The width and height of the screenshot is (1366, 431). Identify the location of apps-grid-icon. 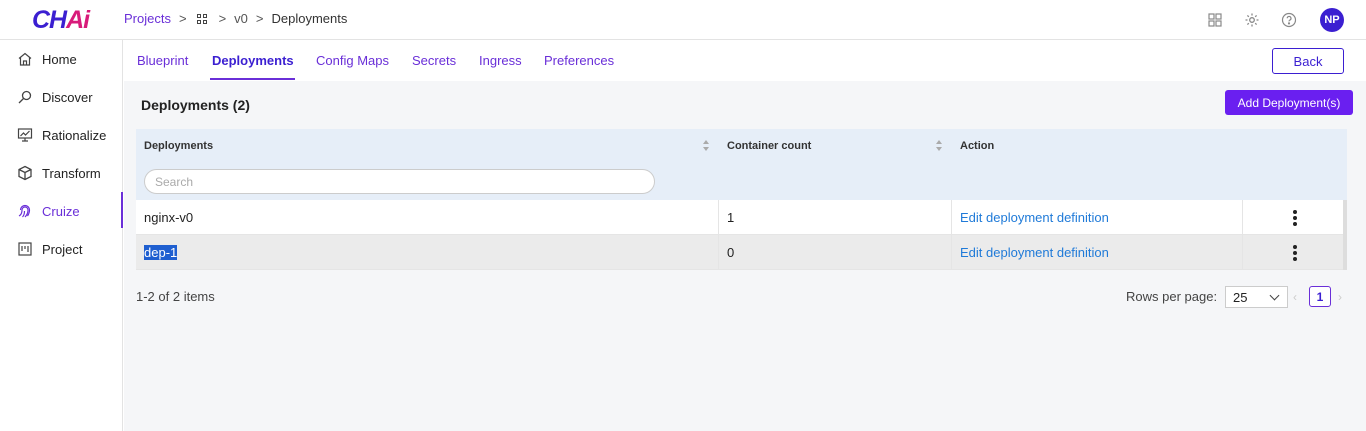
(1214, 20).